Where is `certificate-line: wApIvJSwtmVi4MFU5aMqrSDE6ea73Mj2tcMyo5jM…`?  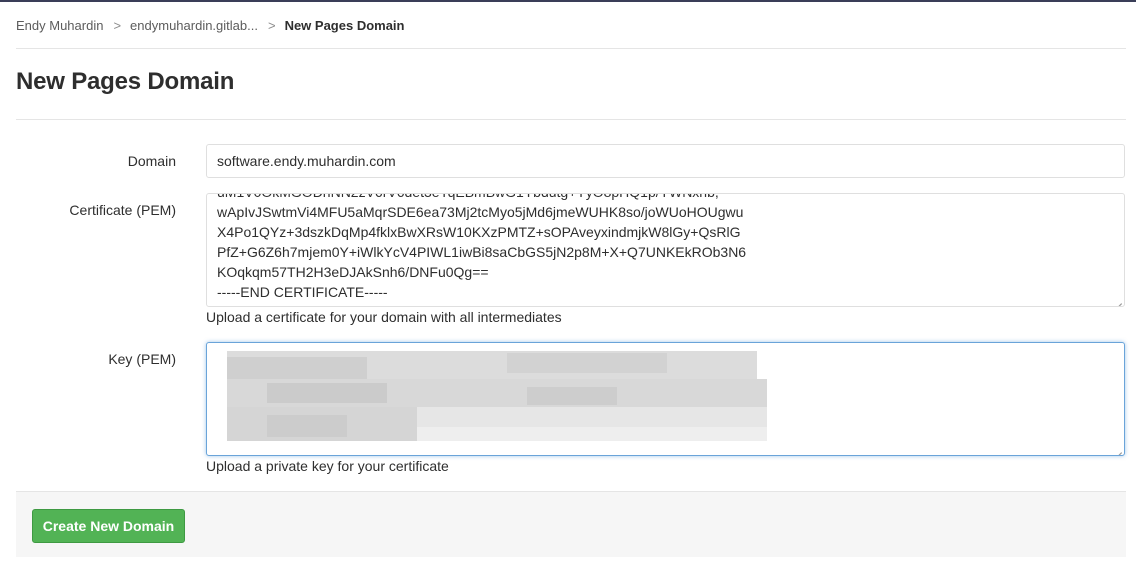
certificate-line: wApIvJSwtmVi4MFU5aMqrSDE6ea73Mj2tcMyo5jM… is located at coordinates (480, 212).